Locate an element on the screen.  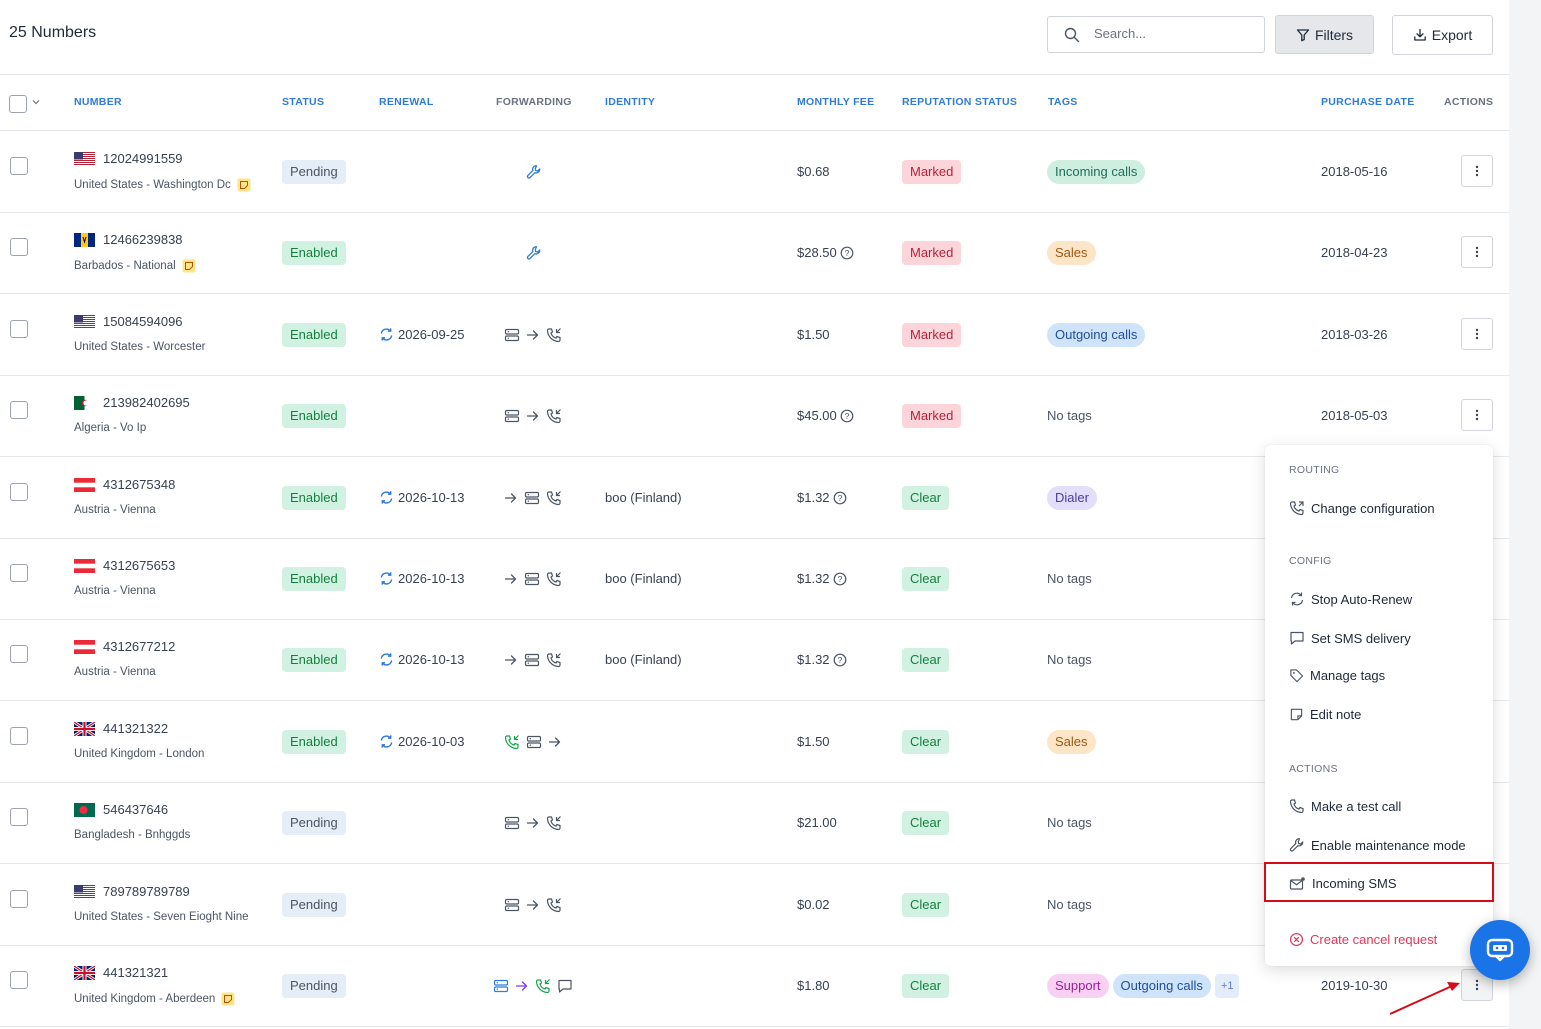
phone-number: 12024991559 is located at coordinates (143, 158).